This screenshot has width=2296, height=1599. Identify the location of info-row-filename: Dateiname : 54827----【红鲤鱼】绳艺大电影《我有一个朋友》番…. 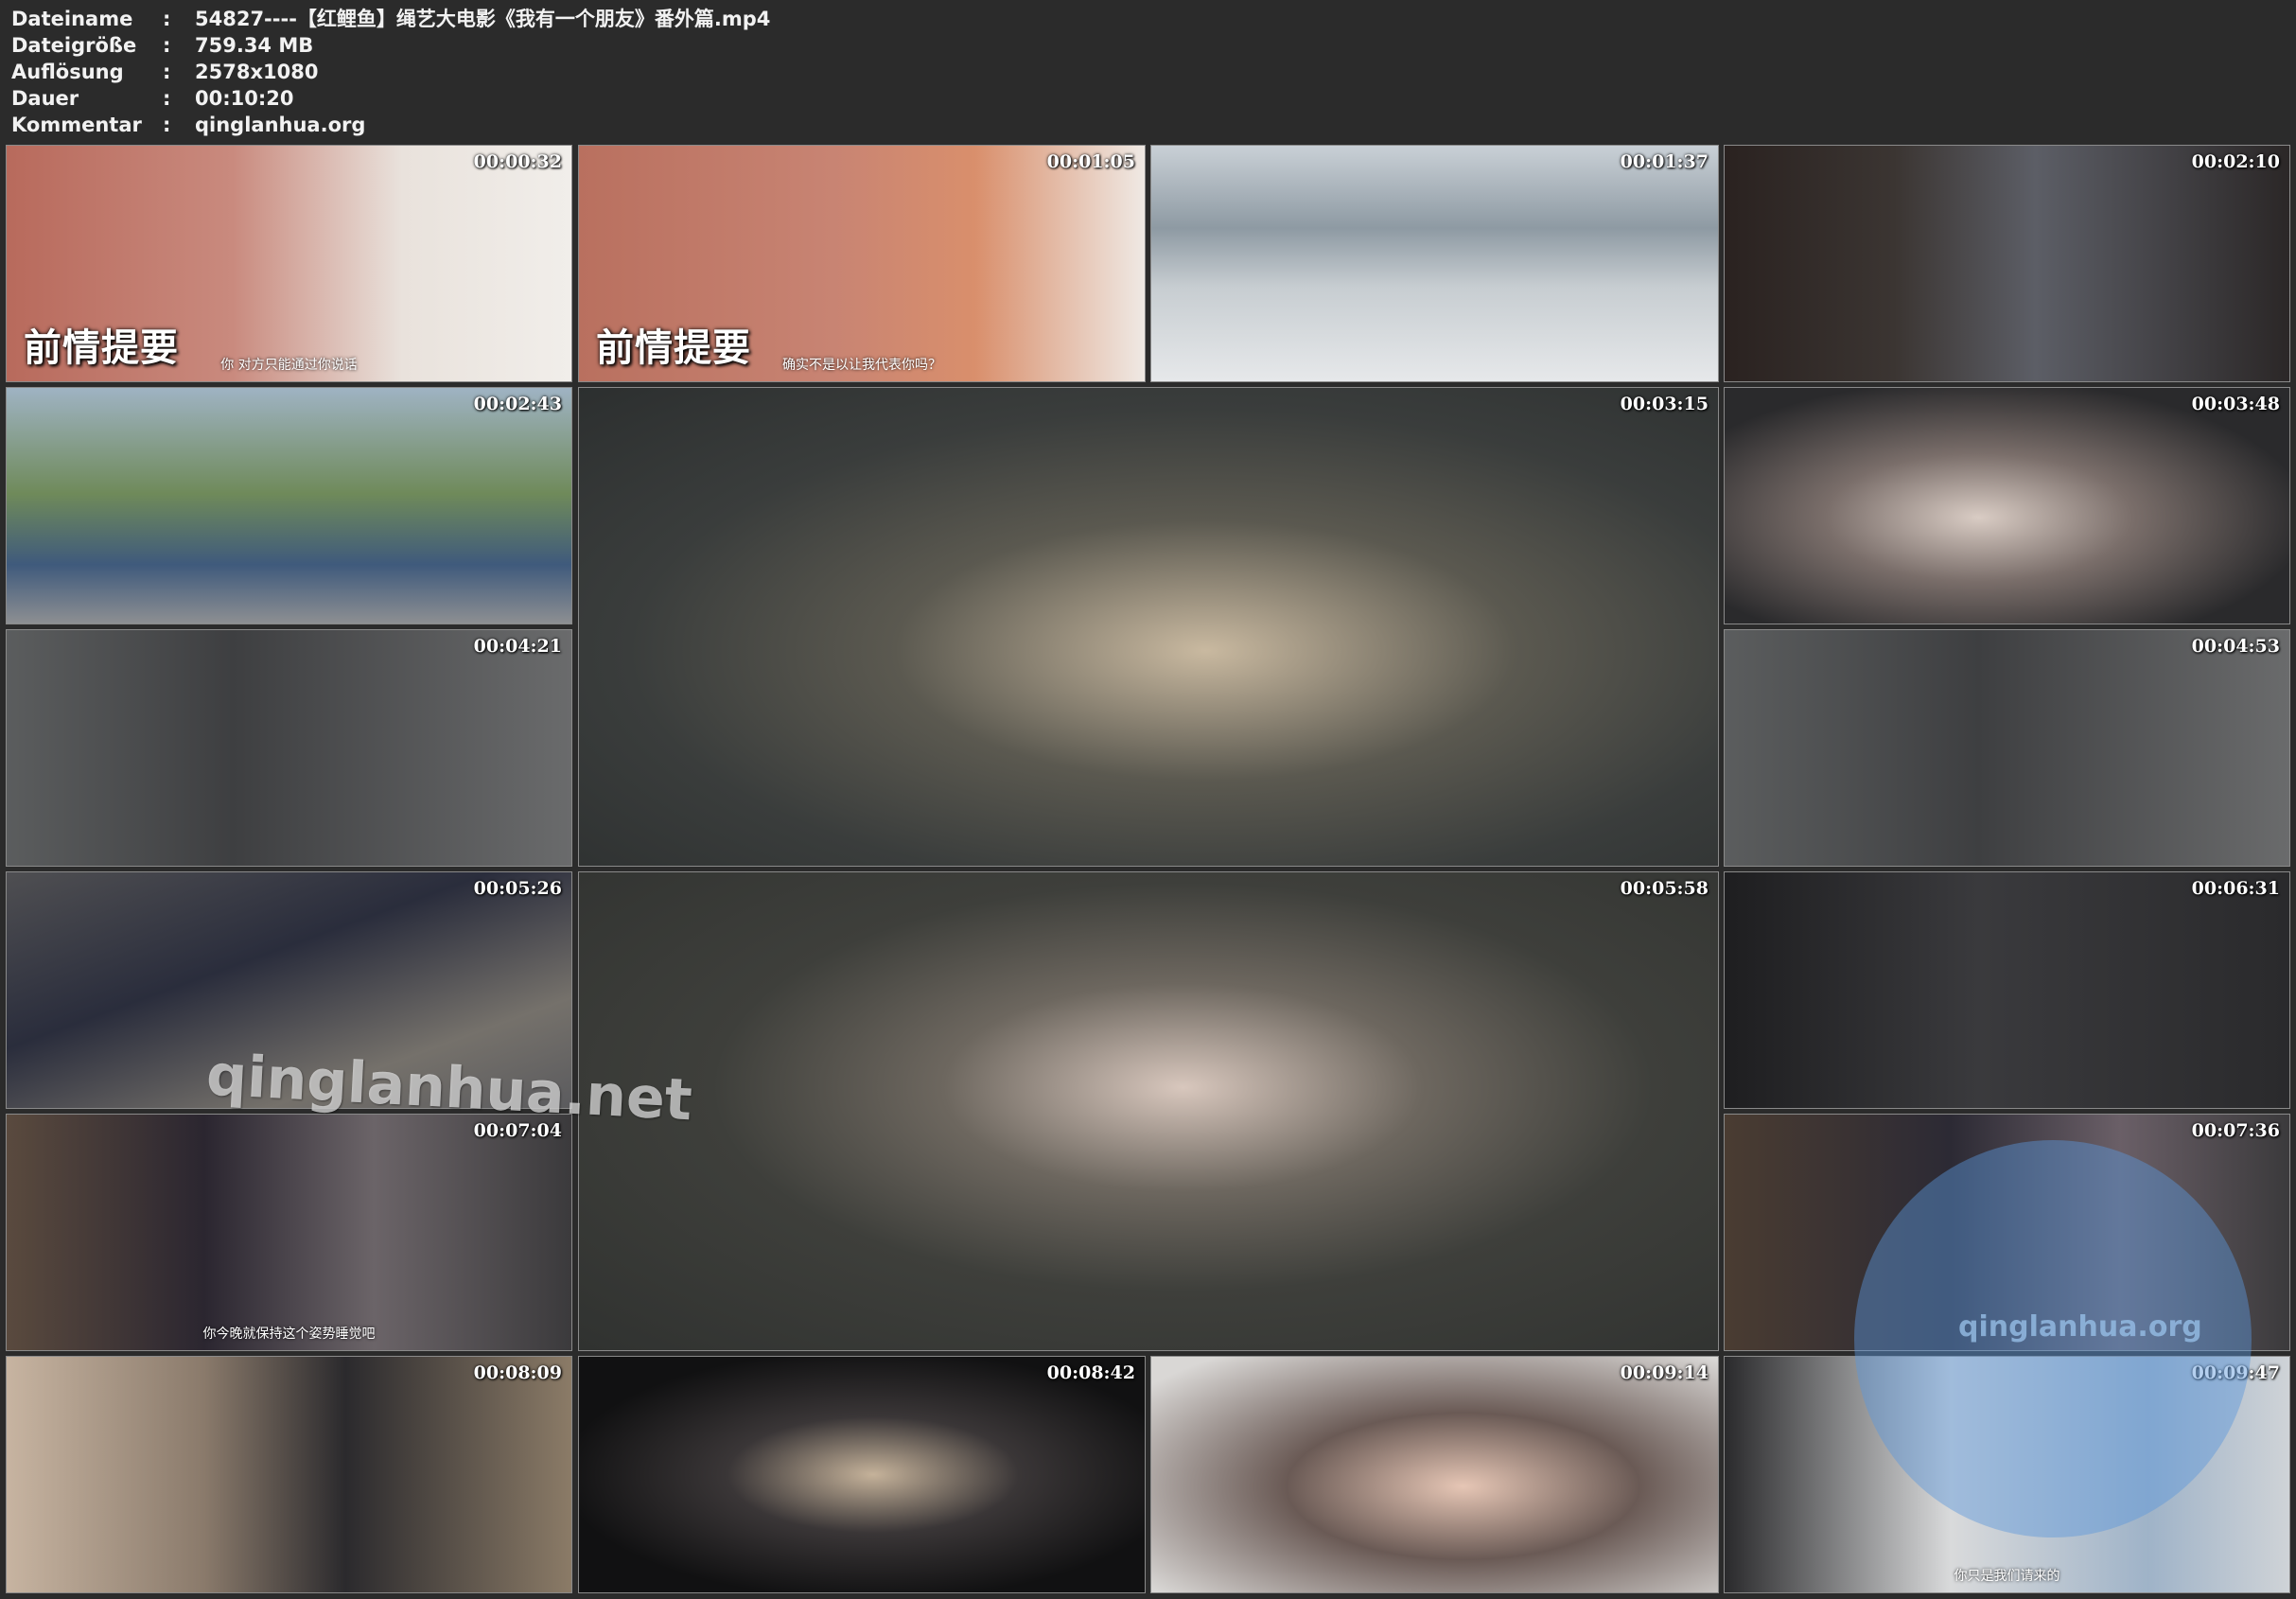
(391, 19).